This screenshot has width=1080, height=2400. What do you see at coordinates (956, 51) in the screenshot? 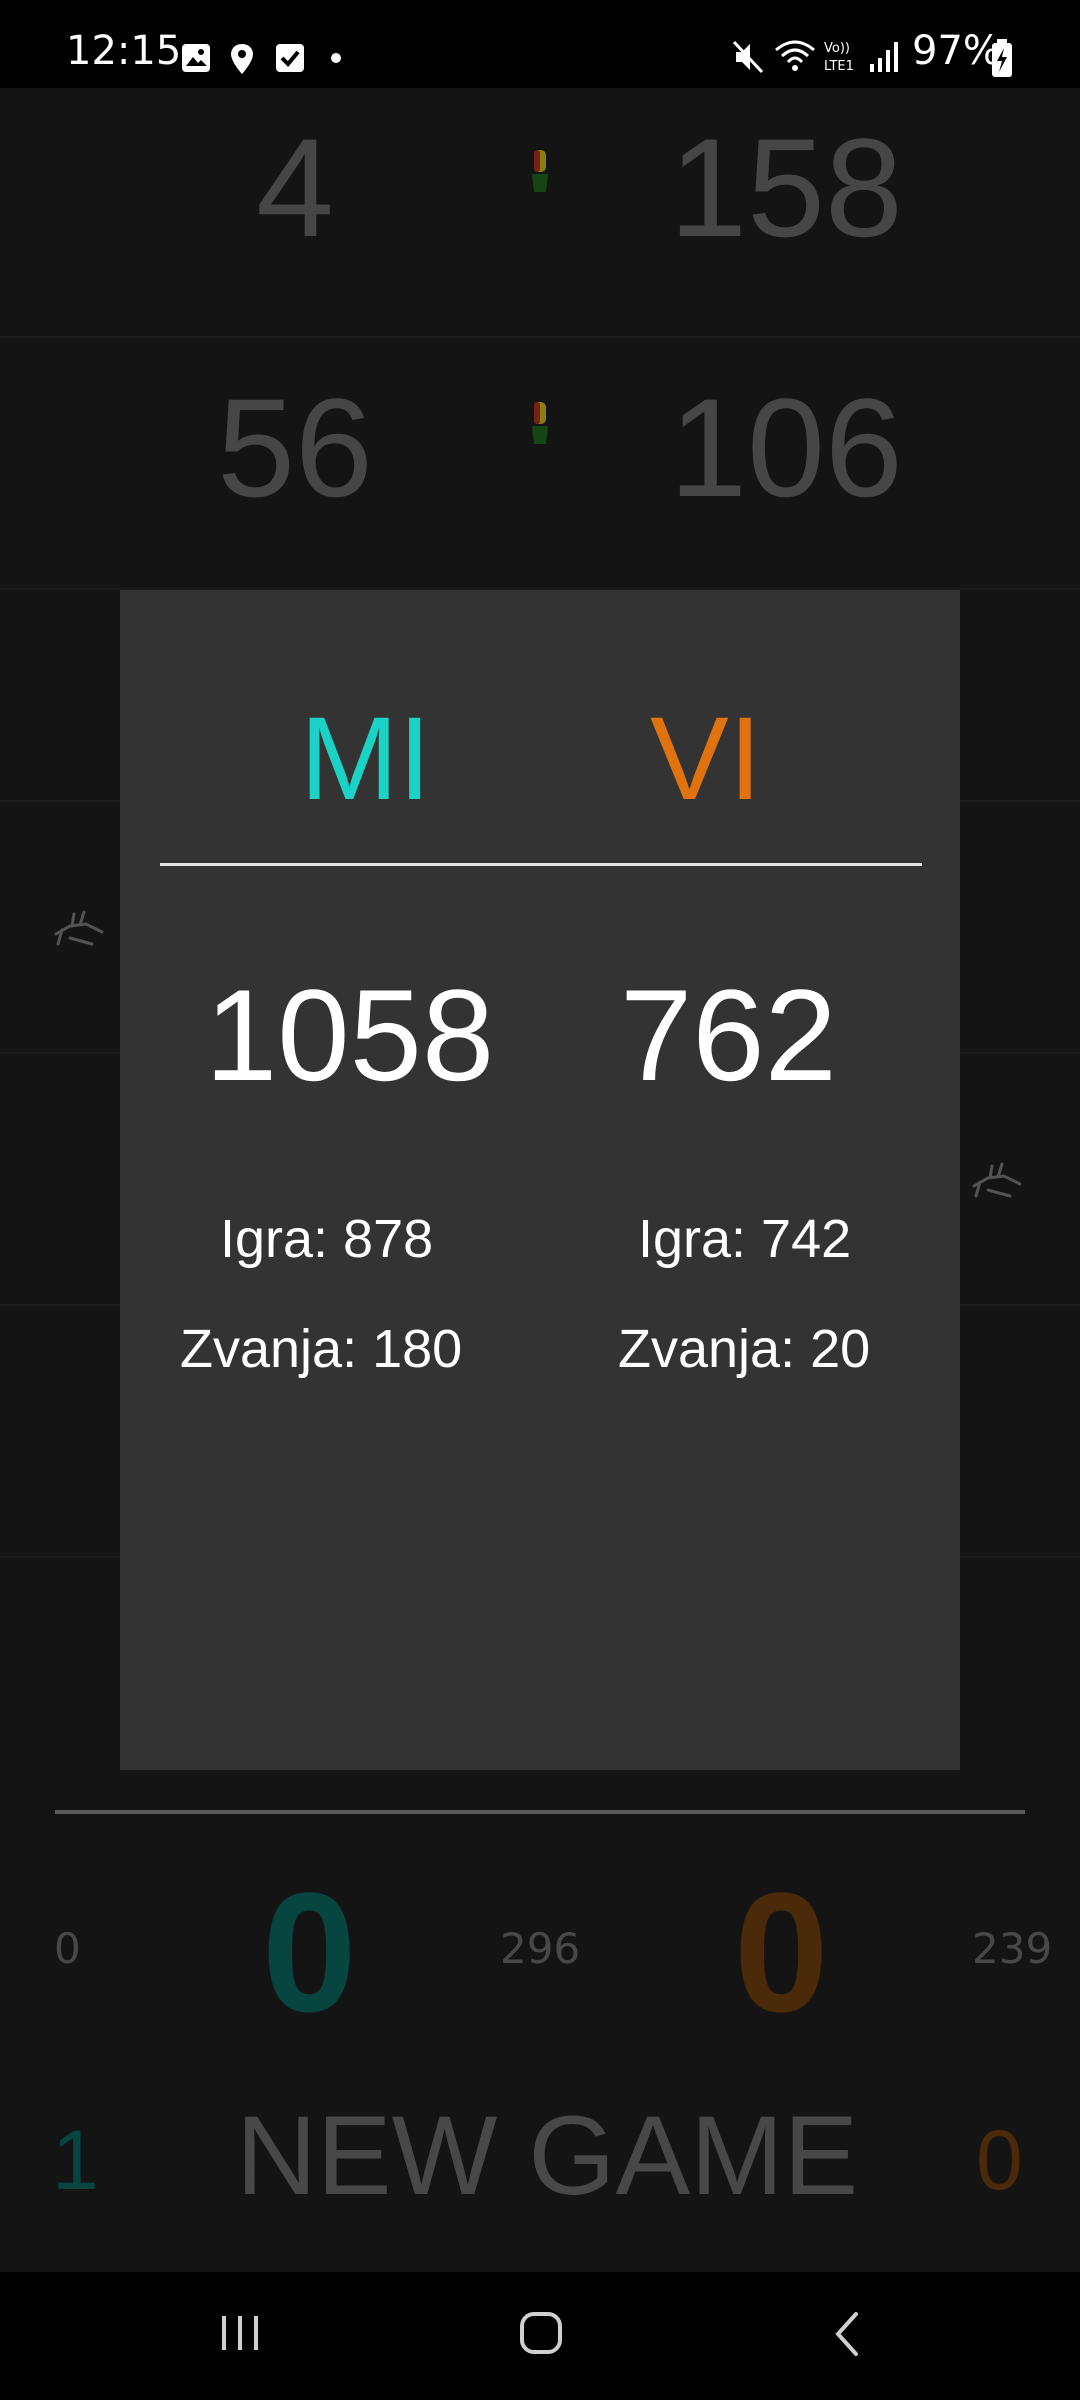
I see `battery-percentage: 97%` at bounding box center [956, 51].